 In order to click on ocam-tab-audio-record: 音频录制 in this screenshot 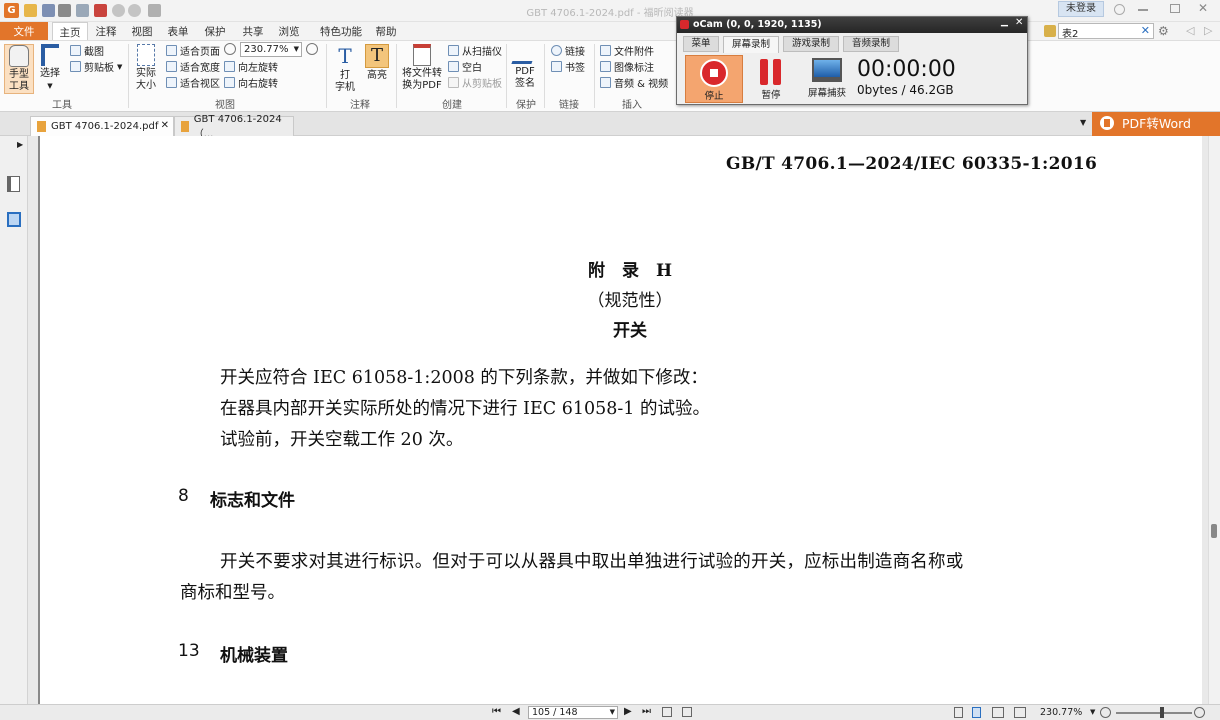, I will do `click(871, 44)`.